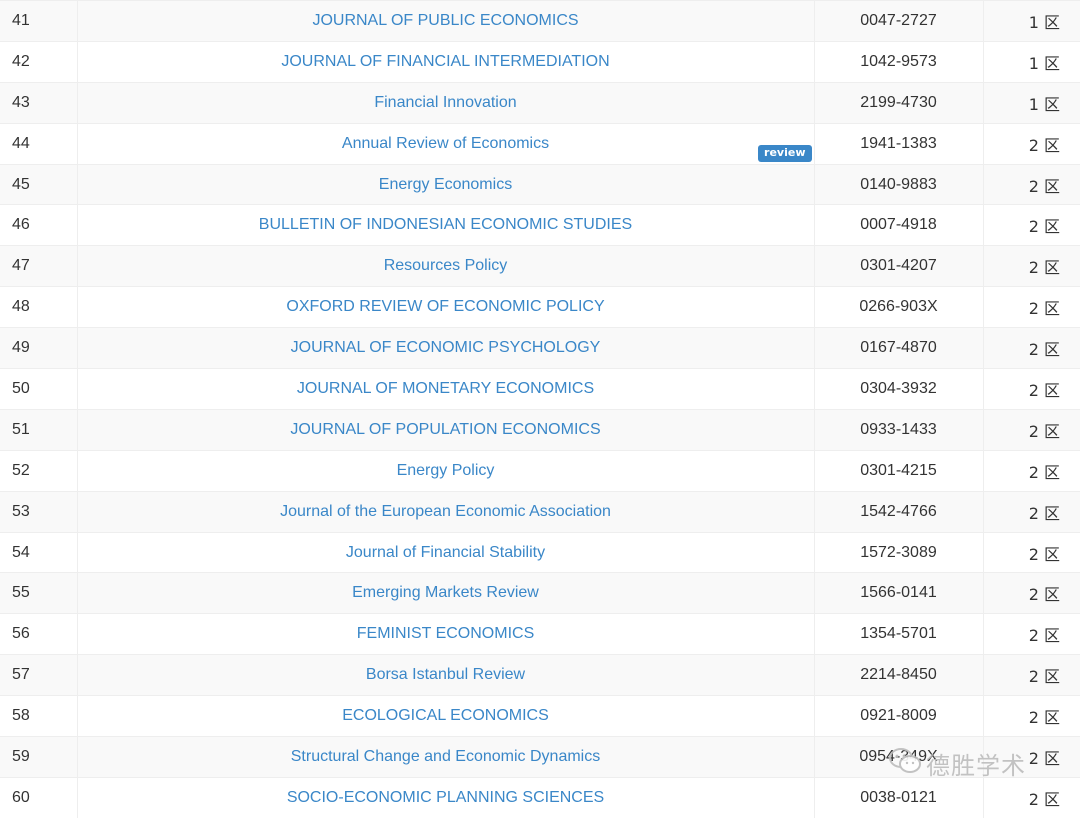 This screenshot has width=1080, height=818. Describe the element at coordinates (38, 593) in the screenshot. I see `rank-cell: 55` at that location.